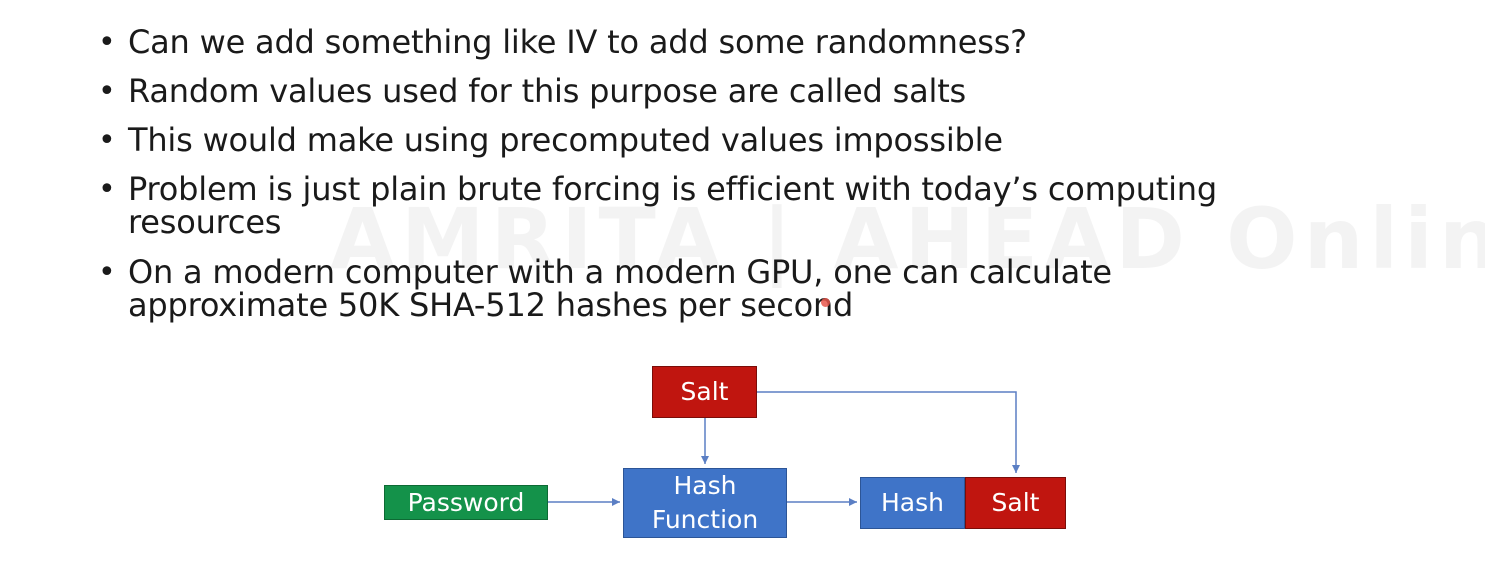  I want to click on output-hash-box: Hash, so click(912, 503).